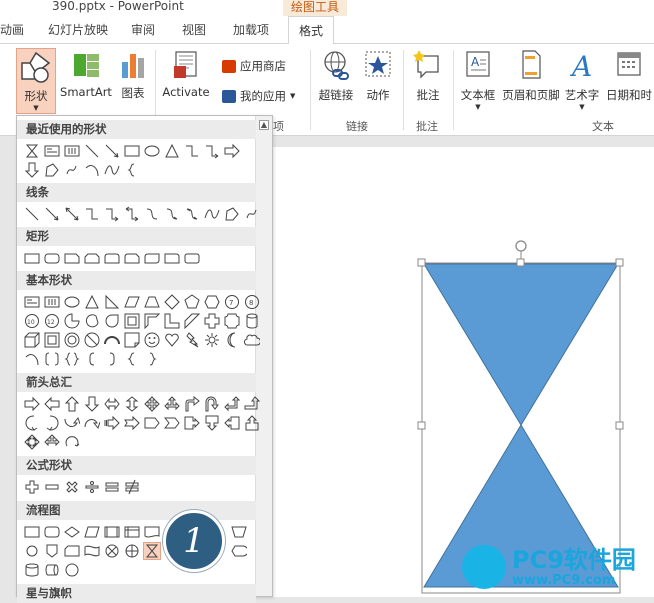  Describe the element at coordinates (72, 570) in the screenshot. I see `flowchart-display-alt-shape-icon` at that location.